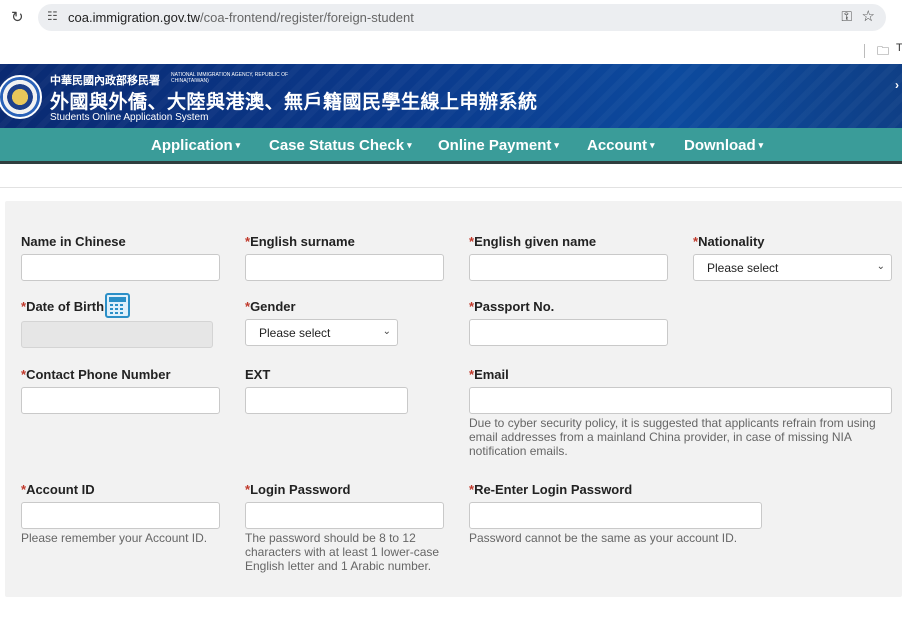  What do you see at coordinates (344, 267) in the screenshot?
I see `english-surname-input` at bounding box center [344, 267].